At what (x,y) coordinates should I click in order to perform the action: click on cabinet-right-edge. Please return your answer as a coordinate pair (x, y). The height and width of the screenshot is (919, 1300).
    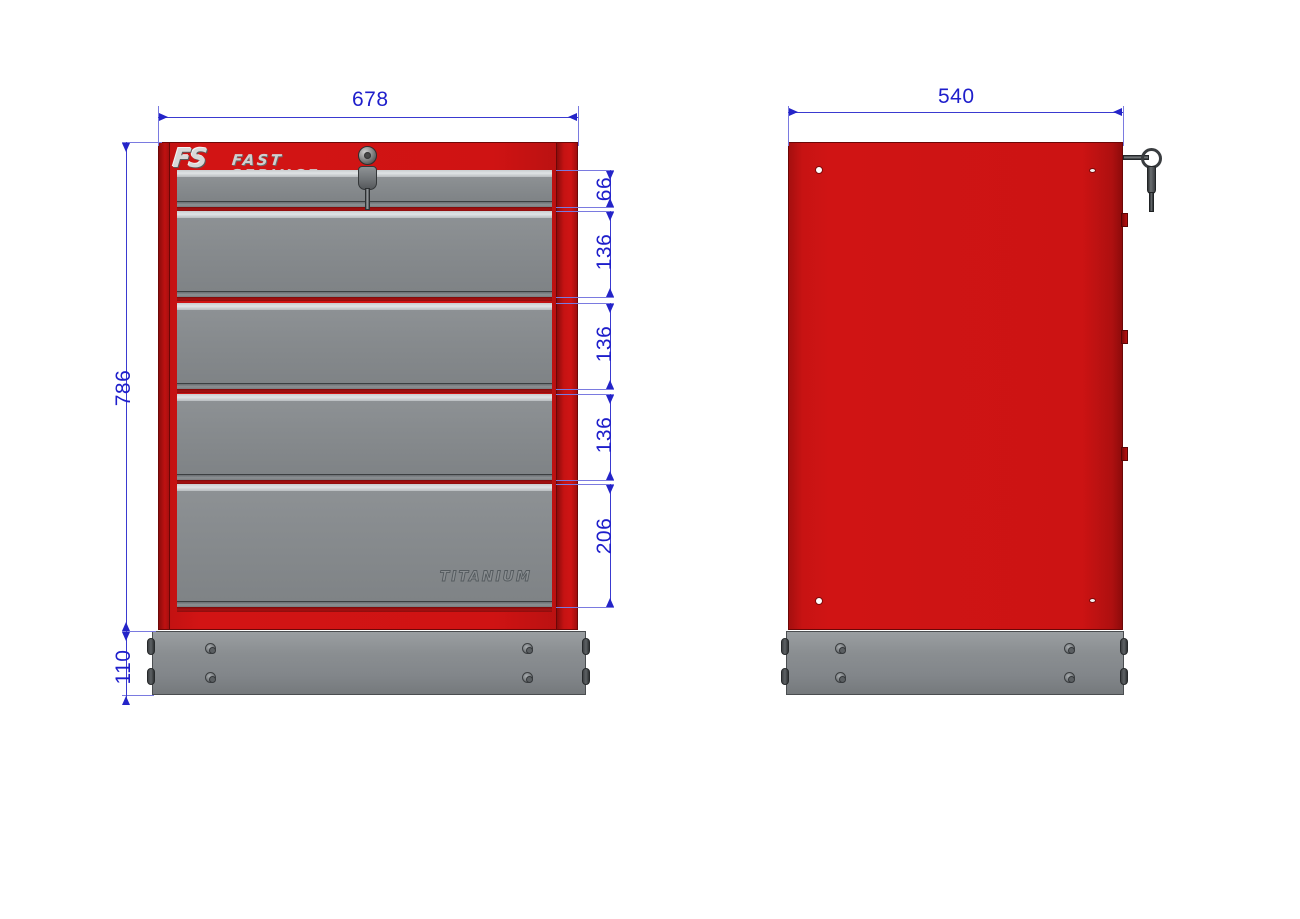
    Looking at the image, I should click on (566, 386).